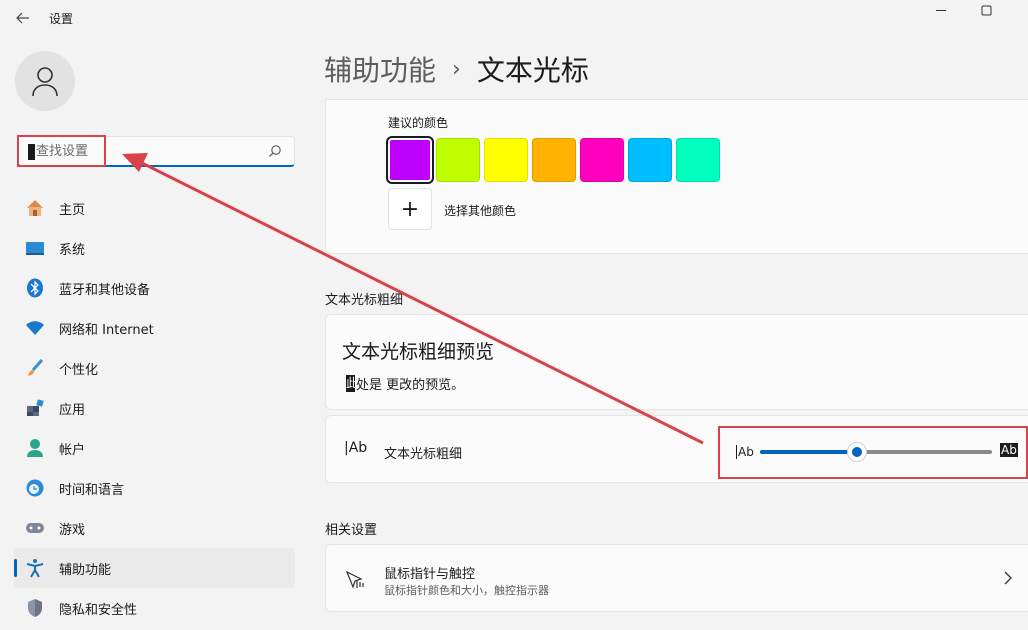 The width and height of the screenshot is (1028, 630). I want to click on sidebar-item-label: 时间和语言, so click(92, 490).